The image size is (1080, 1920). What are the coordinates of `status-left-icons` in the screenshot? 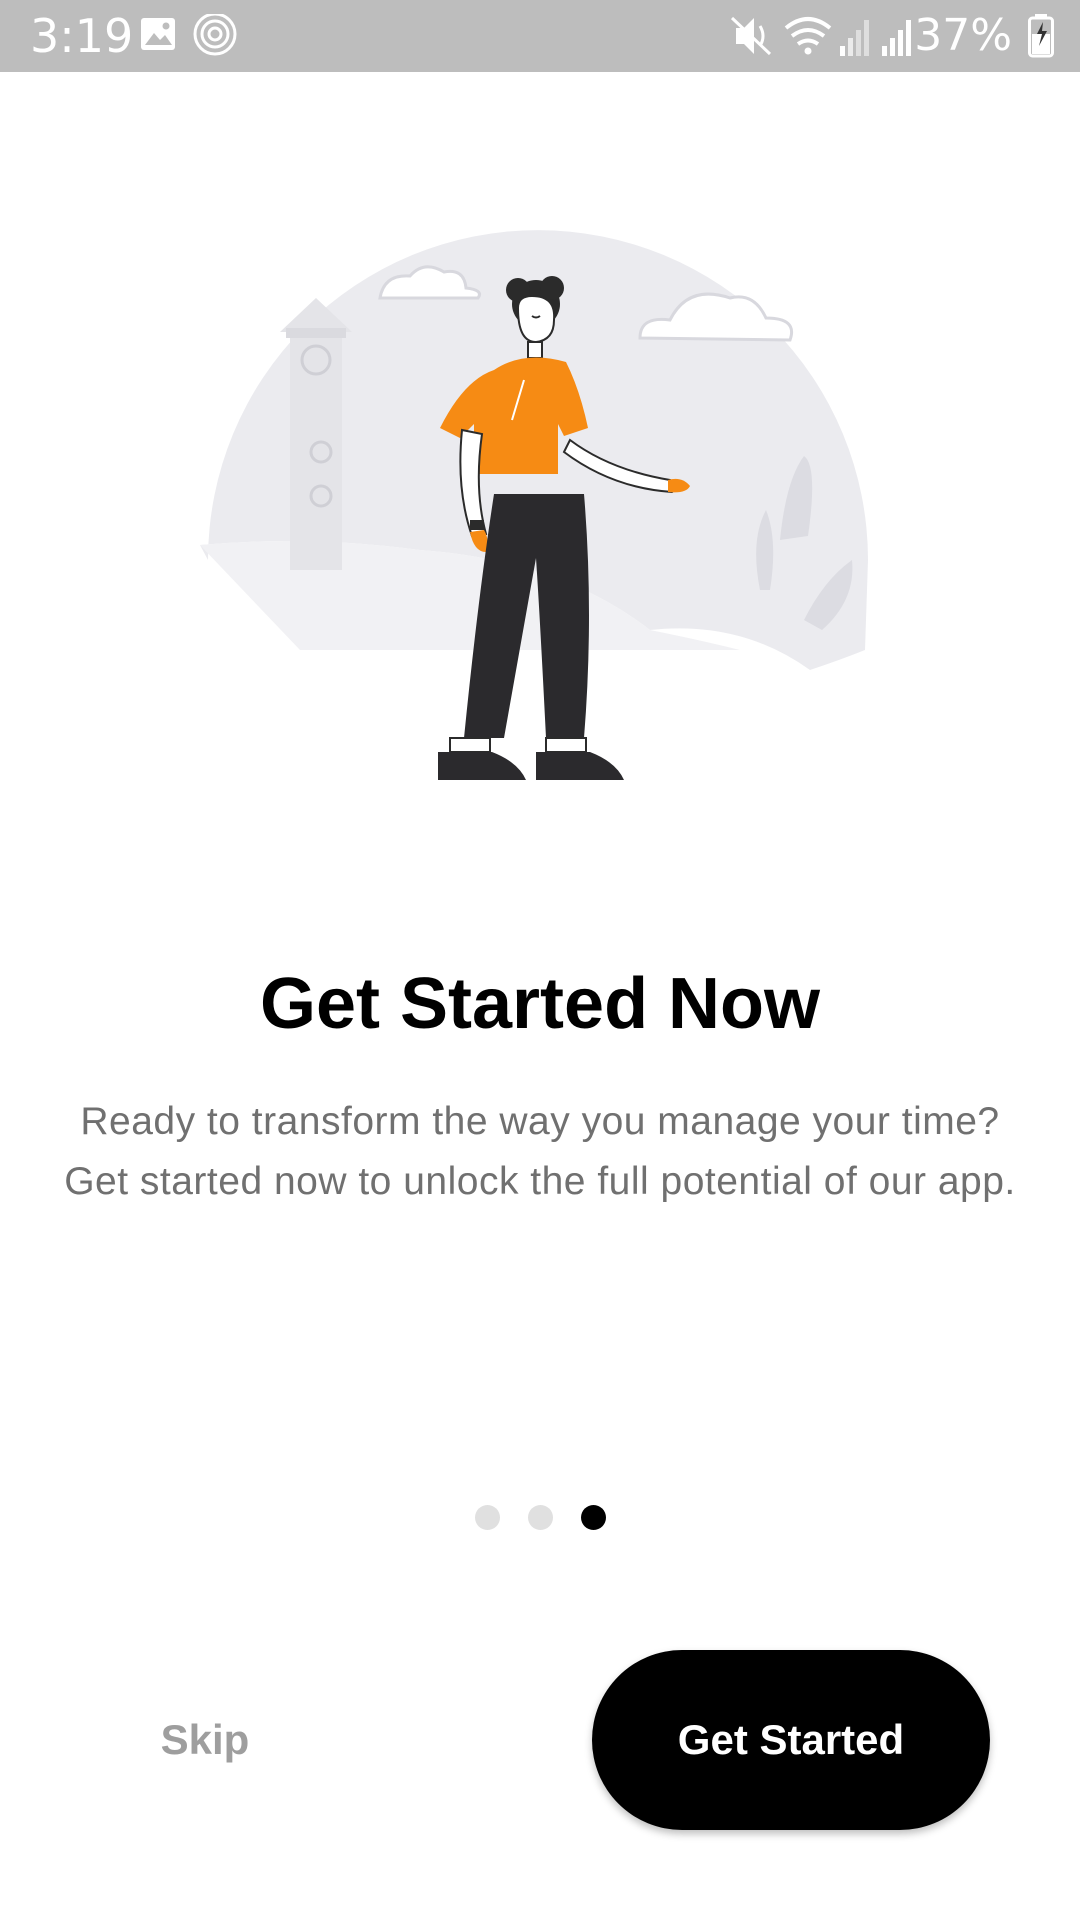 It's located at (189, 35).